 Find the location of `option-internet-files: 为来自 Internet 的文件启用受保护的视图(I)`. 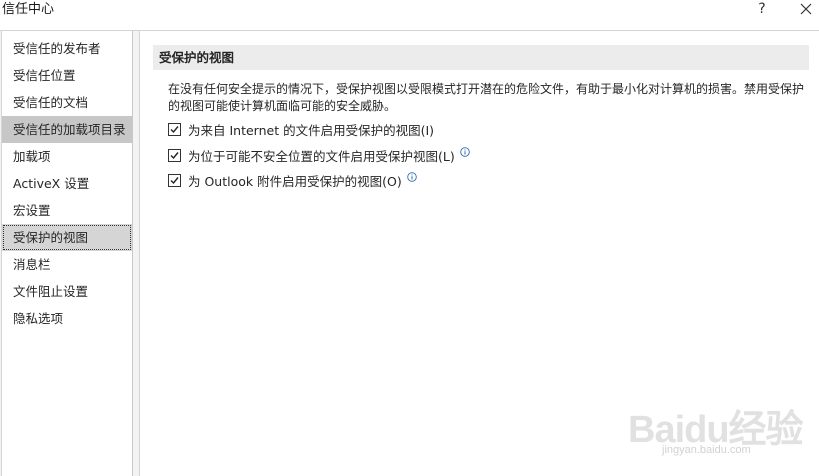

option-internet-files: 为来自 Internet 的文件启用受保护的视图(I) is located at coordinates (301, 129).